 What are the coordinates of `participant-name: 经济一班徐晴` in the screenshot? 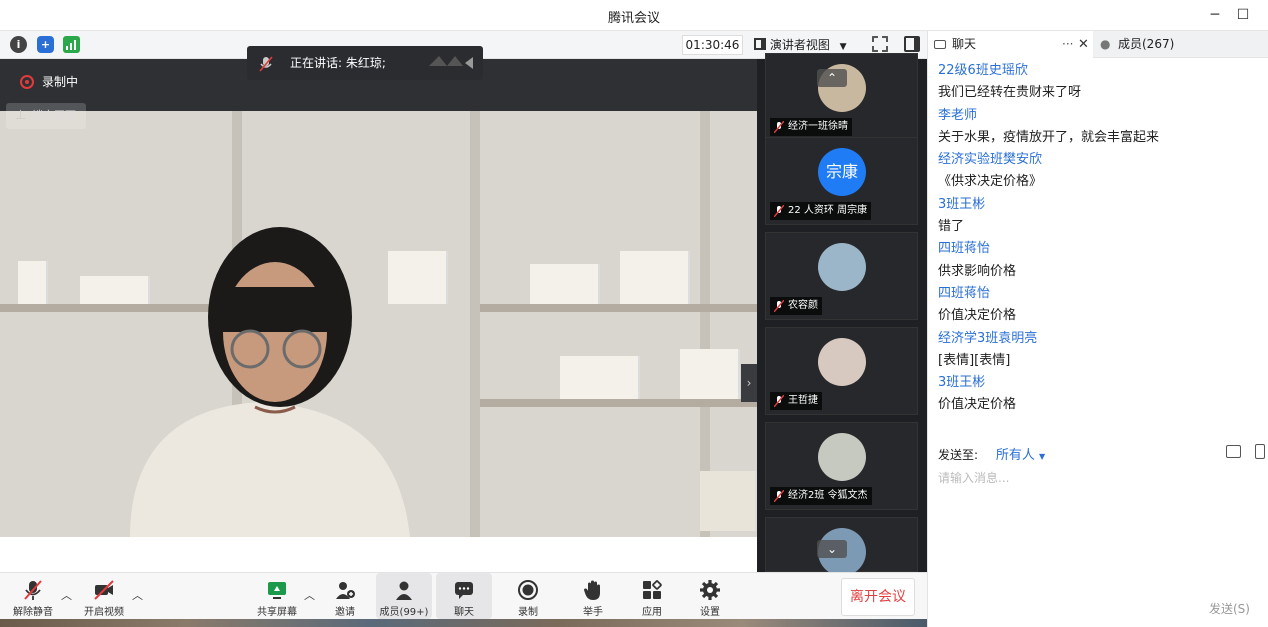 It's located at (811, 127).